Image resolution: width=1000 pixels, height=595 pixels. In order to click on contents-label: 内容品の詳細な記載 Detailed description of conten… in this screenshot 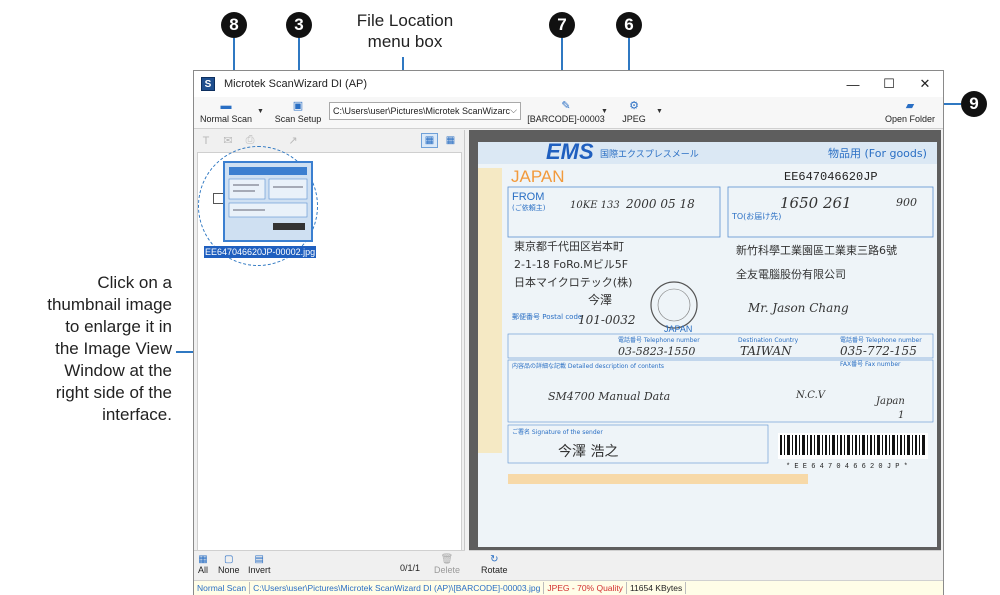, I will do `click(588, 366)`.